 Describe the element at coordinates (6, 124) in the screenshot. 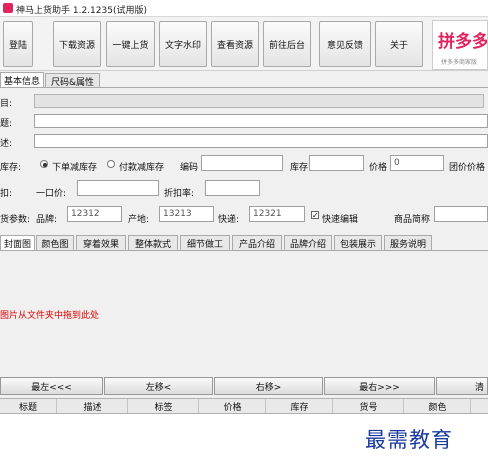

I see `title-label: 题:` at that location.